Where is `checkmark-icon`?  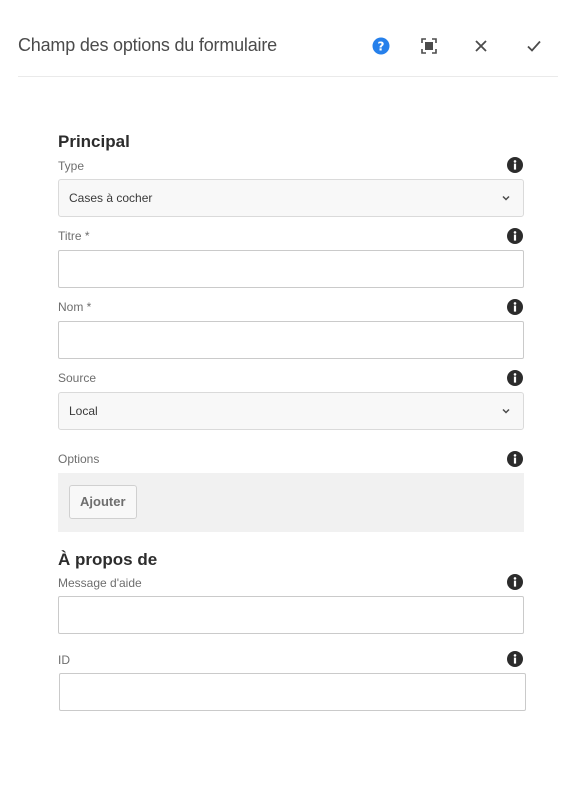
checkmark-icon is located at coordinates (534, 46).